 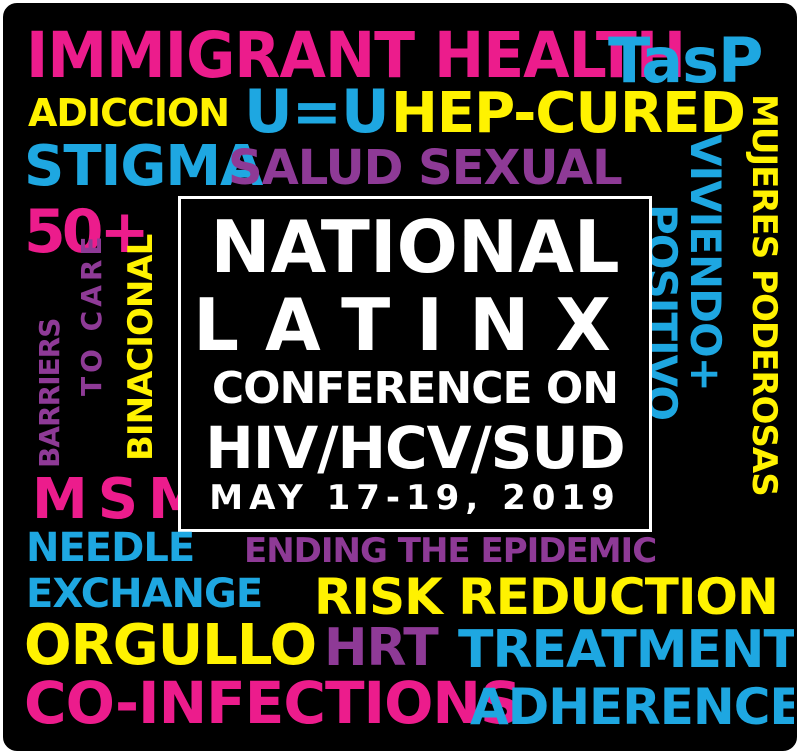 I want to click on word-stigma: STIGMA, so click(x=143, y=166).